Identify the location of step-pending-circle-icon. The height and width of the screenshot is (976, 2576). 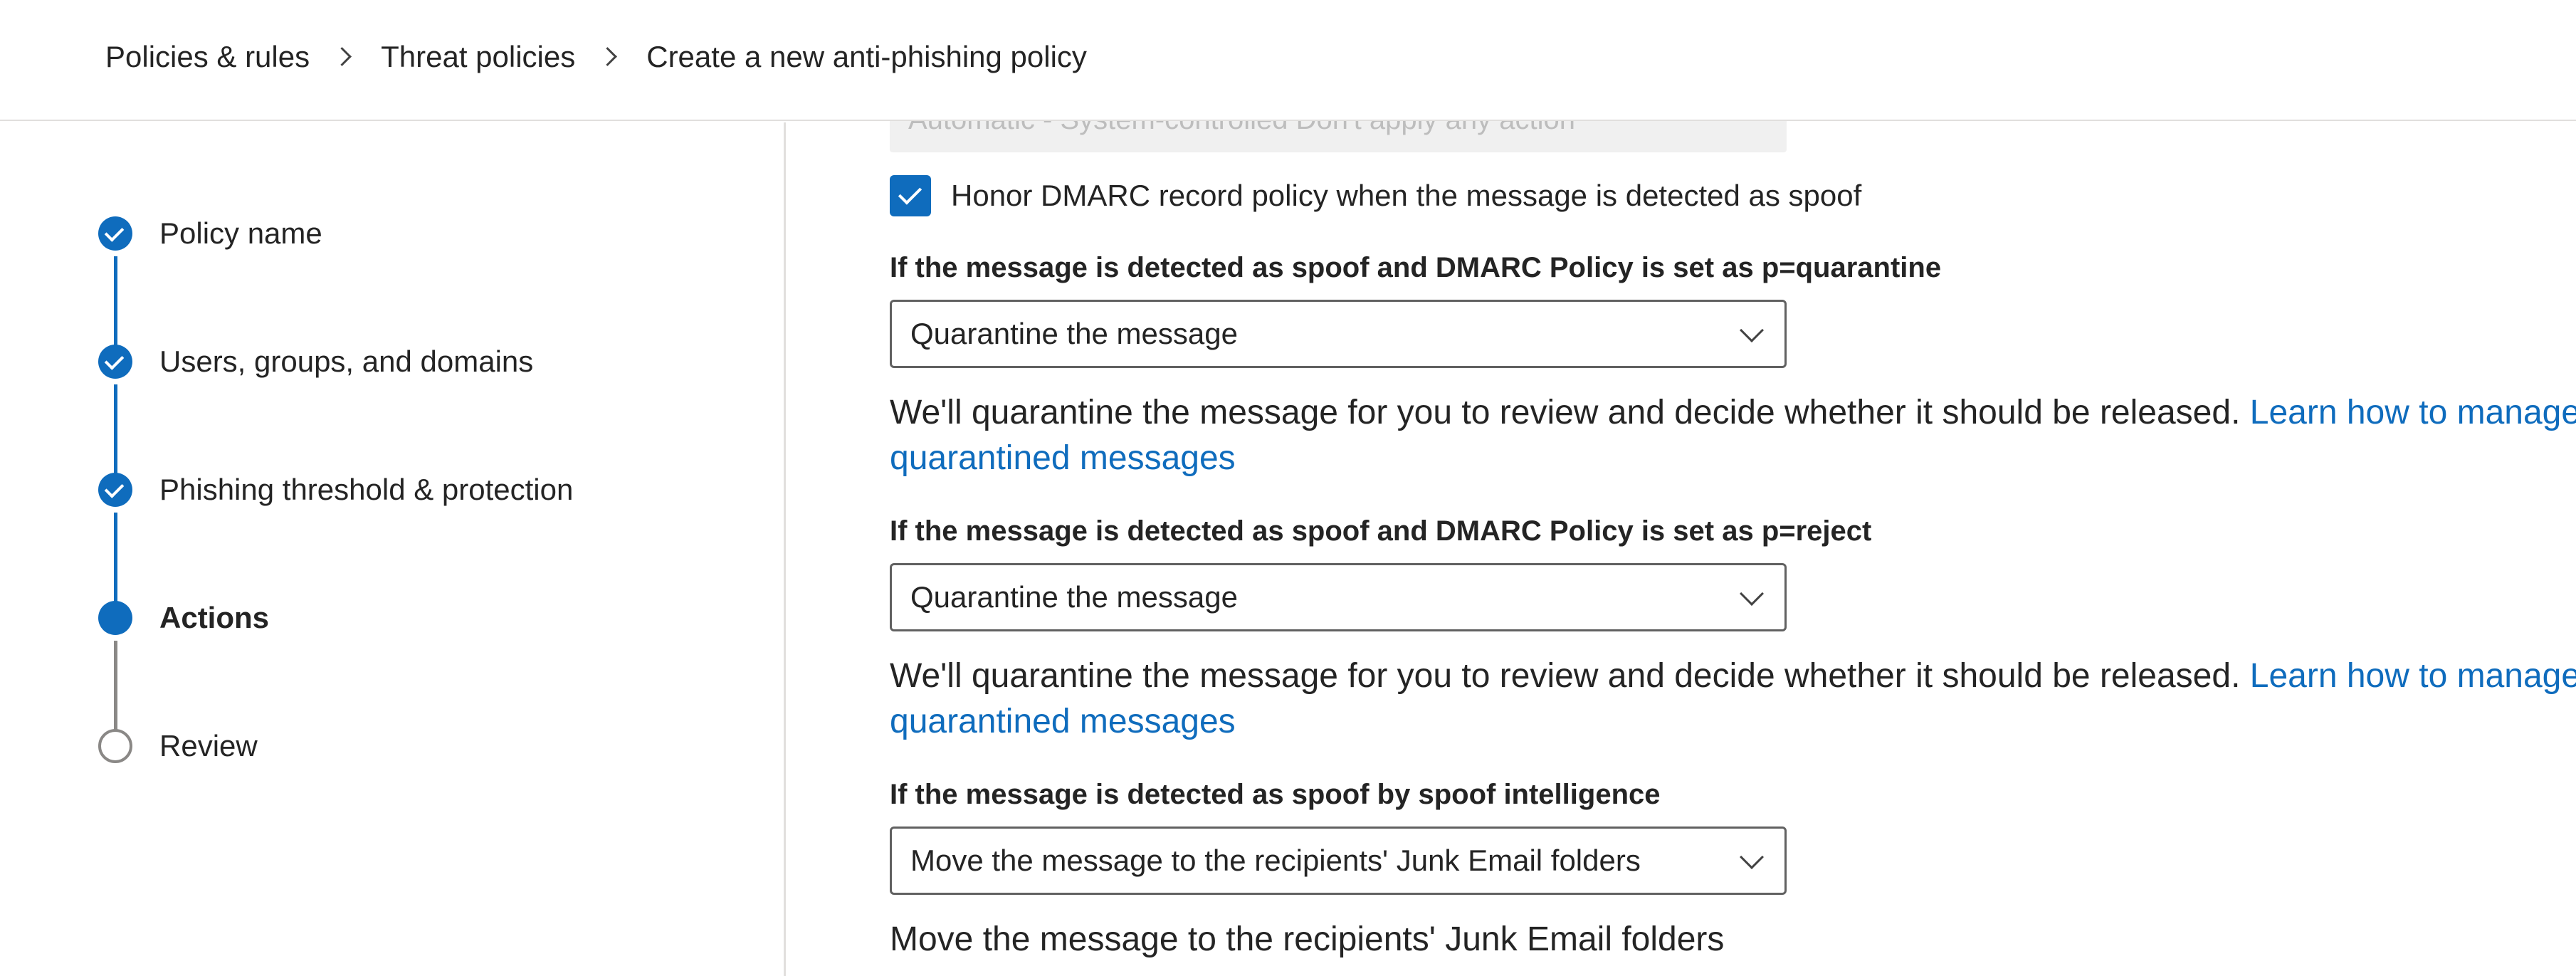
(115, 746).